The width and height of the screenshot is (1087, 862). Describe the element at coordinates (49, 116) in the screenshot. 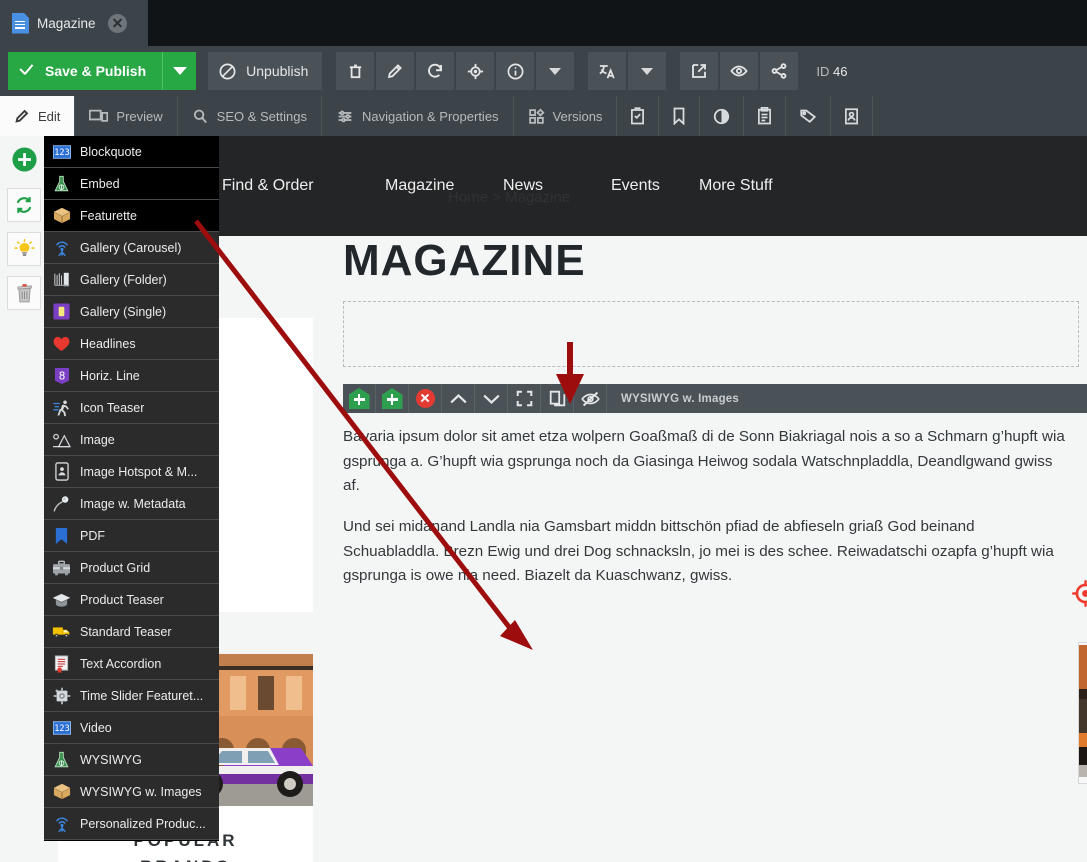

I see `tab-edit-label: Edit` at that location.